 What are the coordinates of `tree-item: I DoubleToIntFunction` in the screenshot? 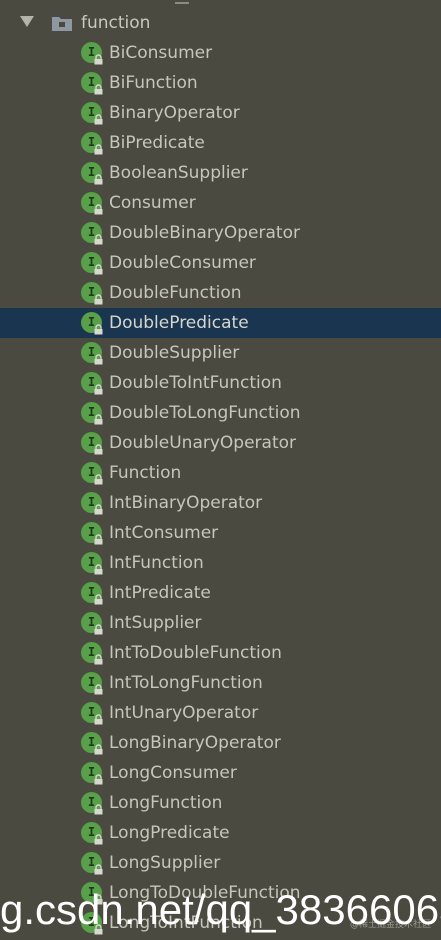 It's located at (220, 383).